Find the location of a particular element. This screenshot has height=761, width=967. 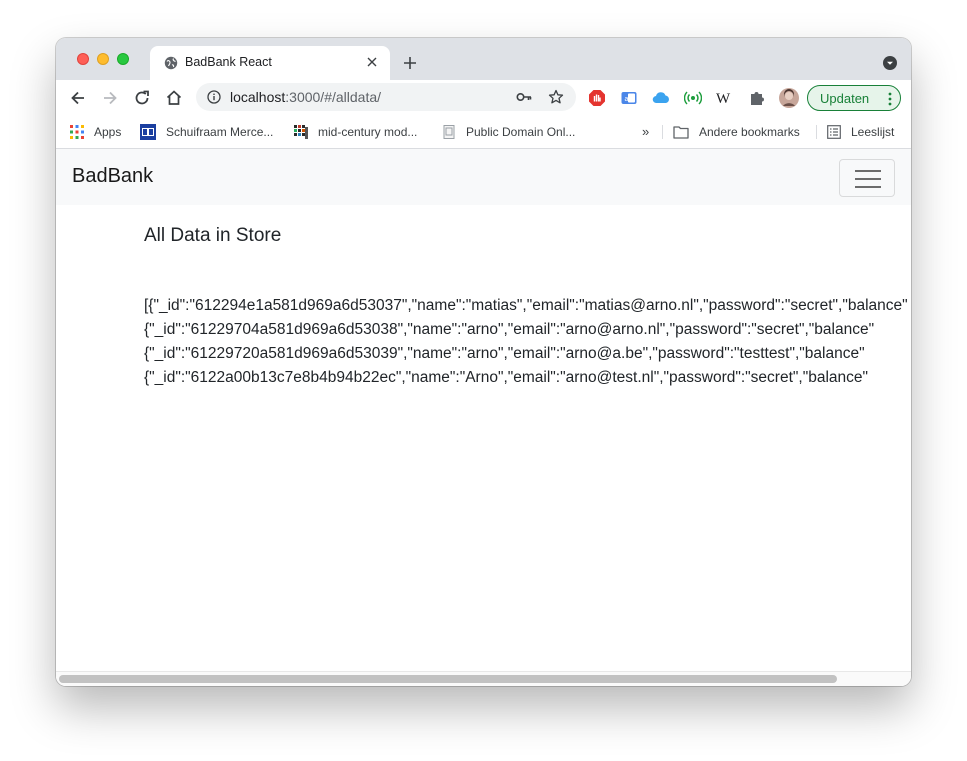

broadcast-extension-icon is located at coordinates (693, 98).